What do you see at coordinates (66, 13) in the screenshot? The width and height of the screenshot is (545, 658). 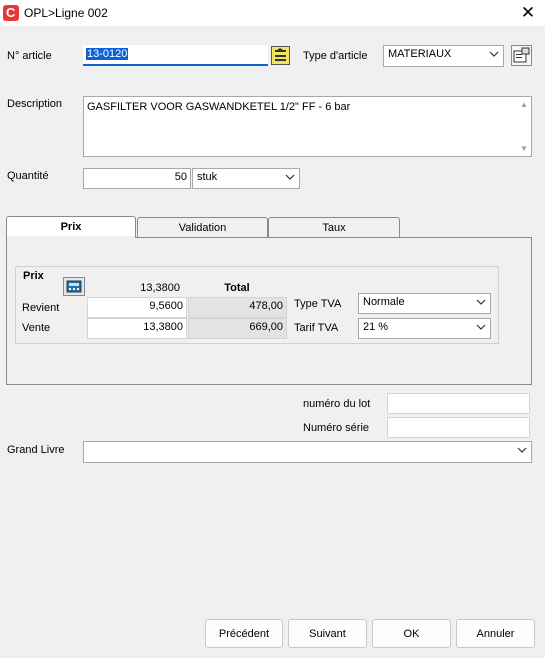 I see `window-title: OPL>Ligne 002` at bounding box center [66, 13].